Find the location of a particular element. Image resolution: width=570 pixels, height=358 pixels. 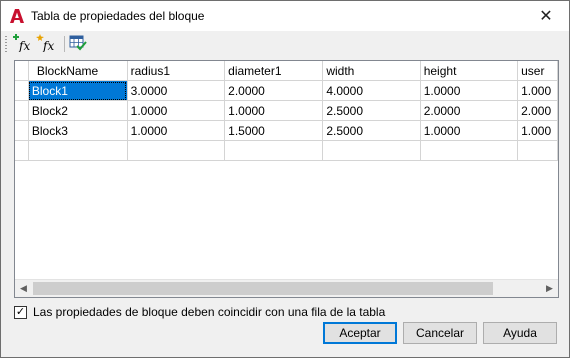

close-icon: ✕ is located at coordinates (546, 16).